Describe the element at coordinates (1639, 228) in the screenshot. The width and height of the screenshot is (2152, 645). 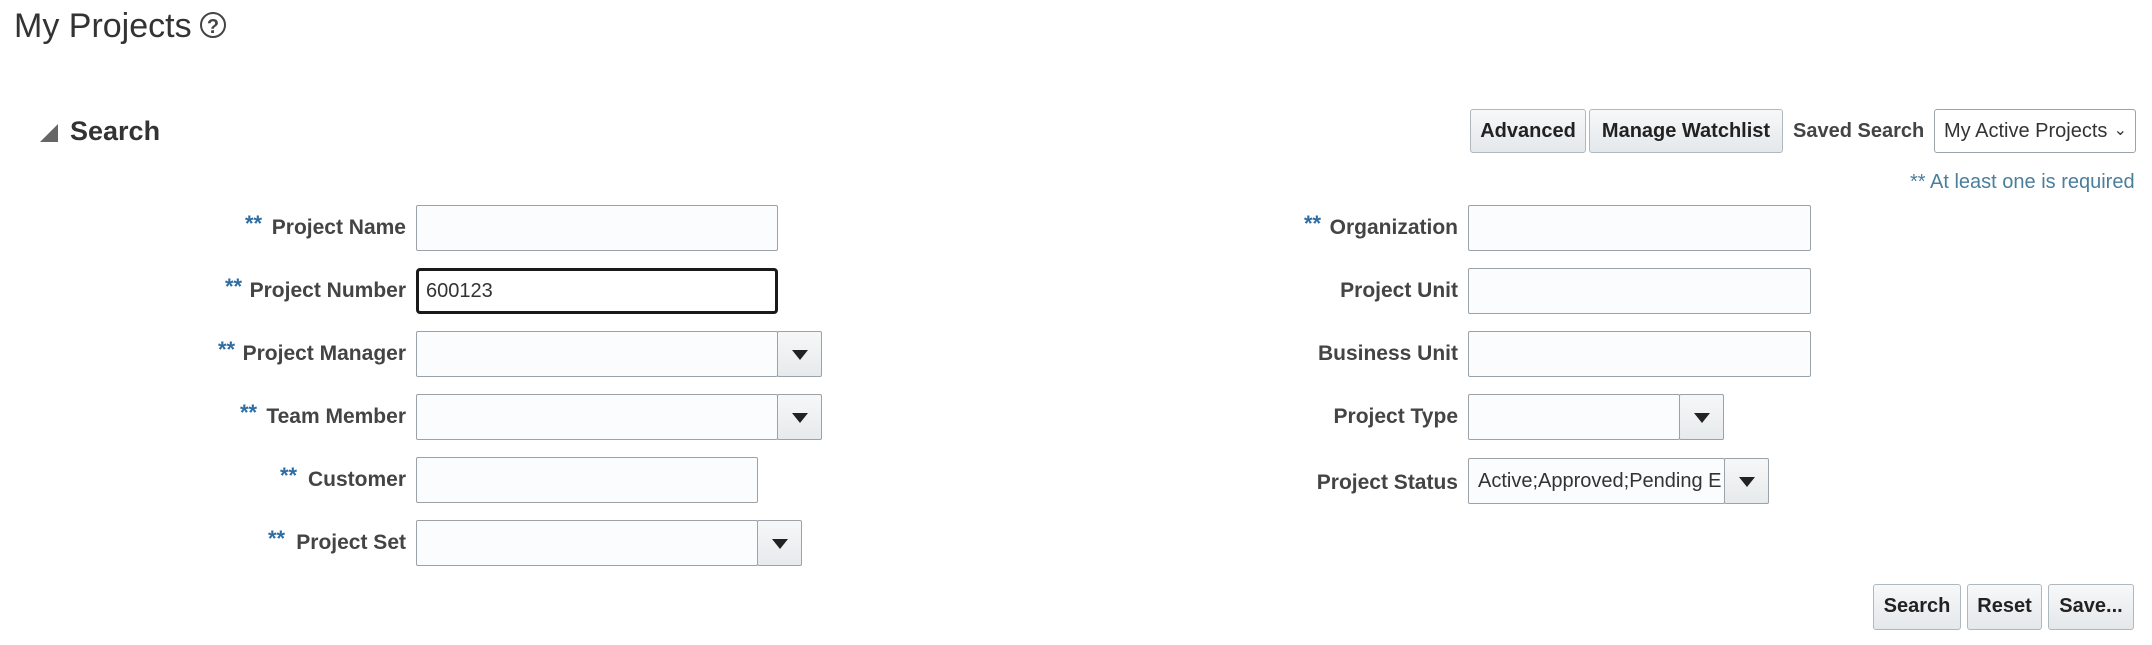
I see `organization-input` at that location.